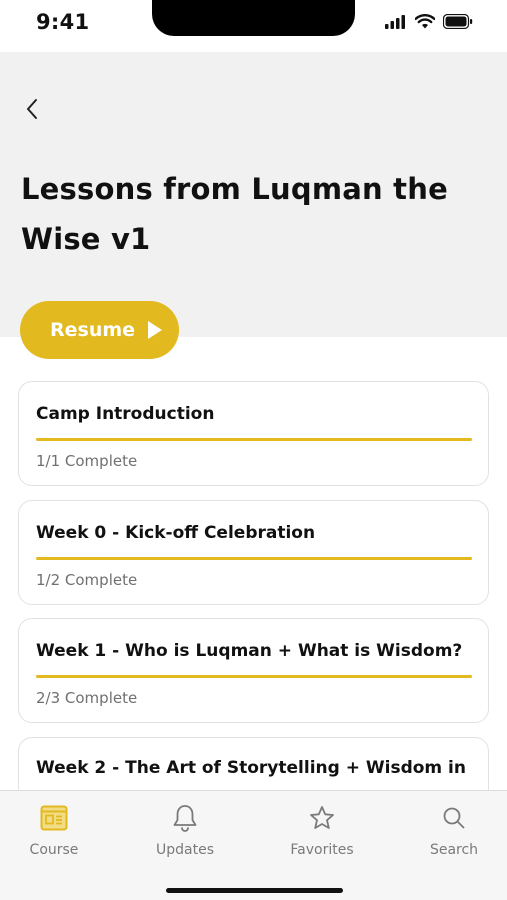  I want to click on play-icon, so click(155, 330).